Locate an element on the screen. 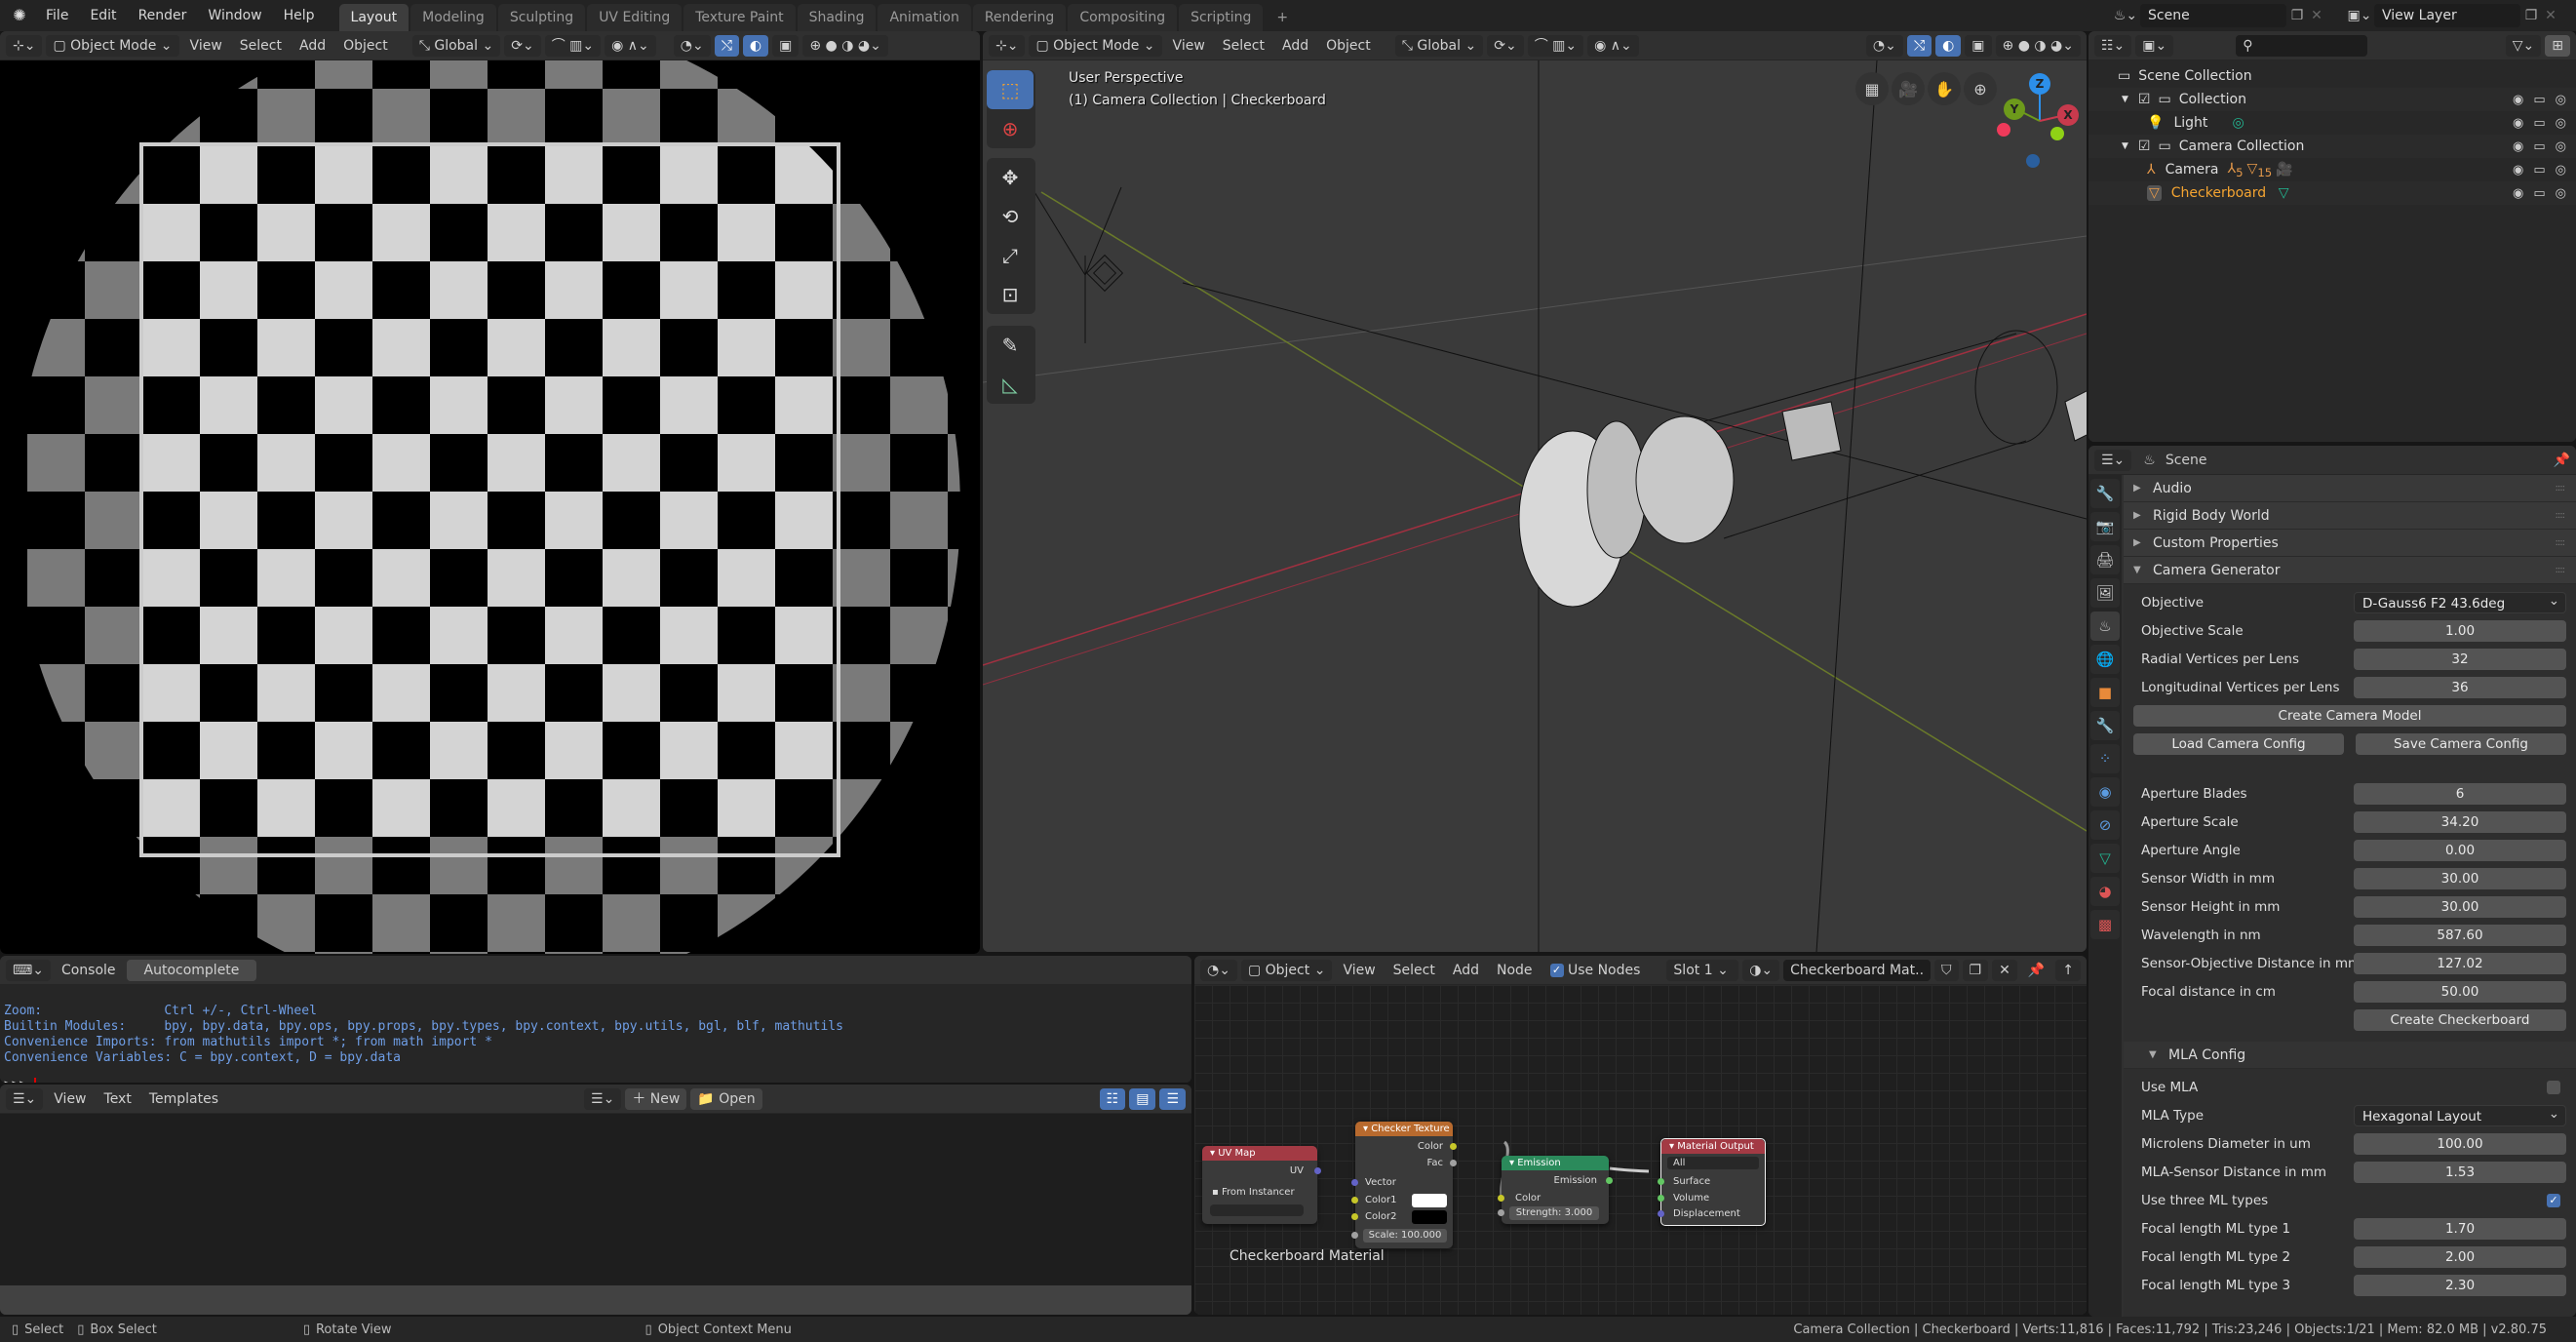 Image resolution: width=2576 pixels, height=1342 pixels. camera-data-icon: 🎥 is located at coordinates (2284, 170).